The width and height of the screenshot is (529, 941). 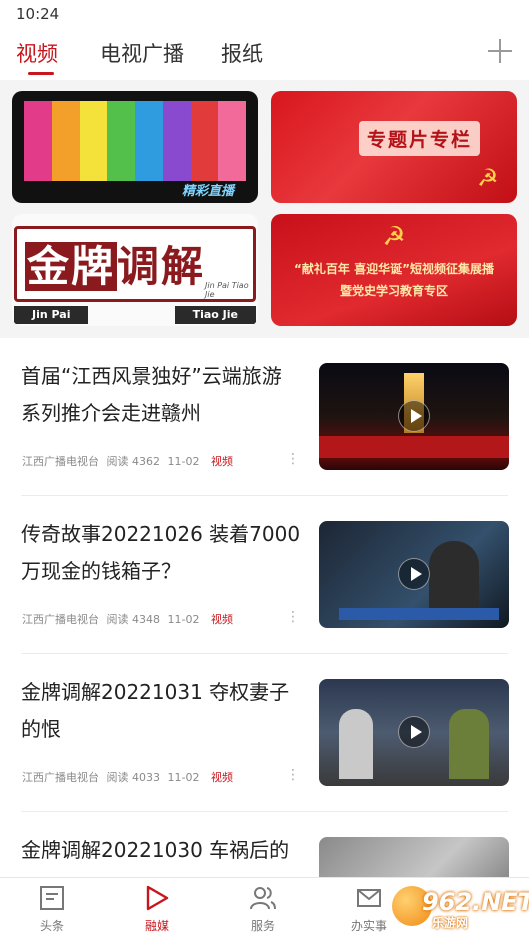 I want to click on banner-centenary: ☭ “献礼百年 喜迎华诞”短视频征集展播 暨党史学习教育专区, so click(x=394, y=270).